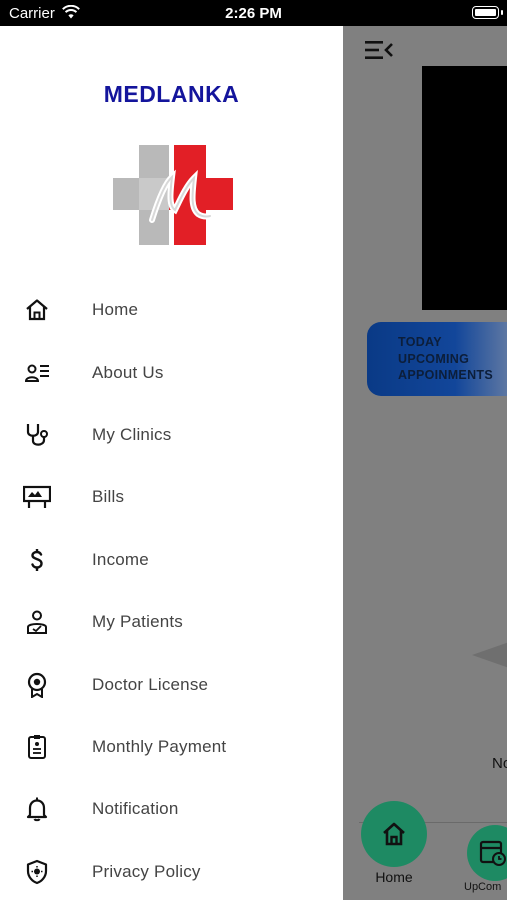  What do you see at coordinates (128, 372) in the screenshot?
I see `menu-item-label: About Us` at bounding box center [128, 372].